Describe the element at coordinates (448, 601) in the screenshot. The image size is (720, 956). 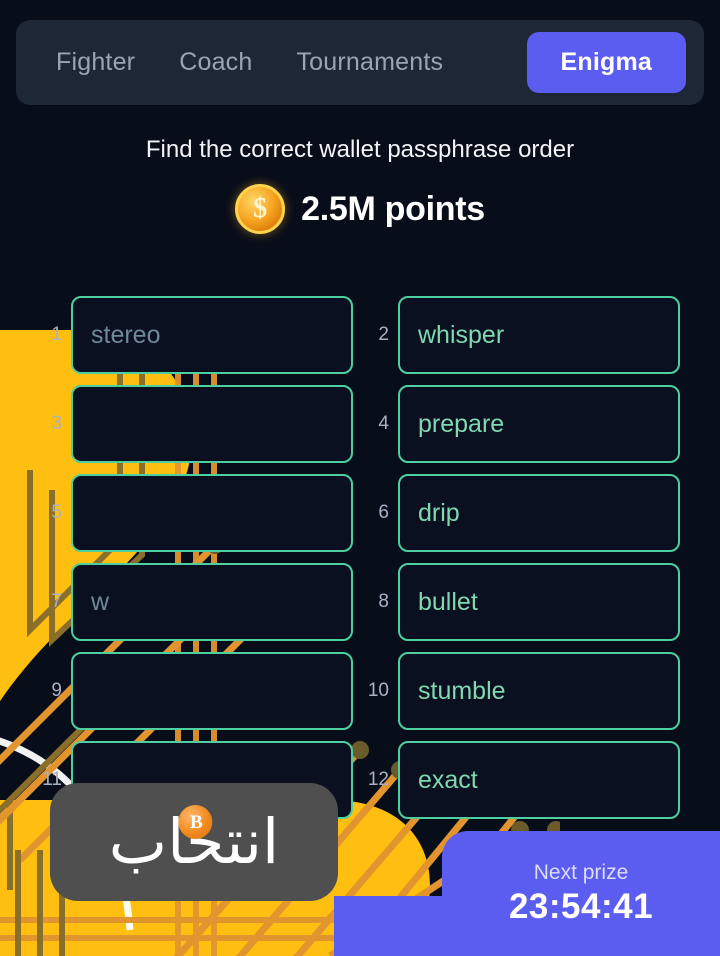
I see `slot-word: bullet` at that location.